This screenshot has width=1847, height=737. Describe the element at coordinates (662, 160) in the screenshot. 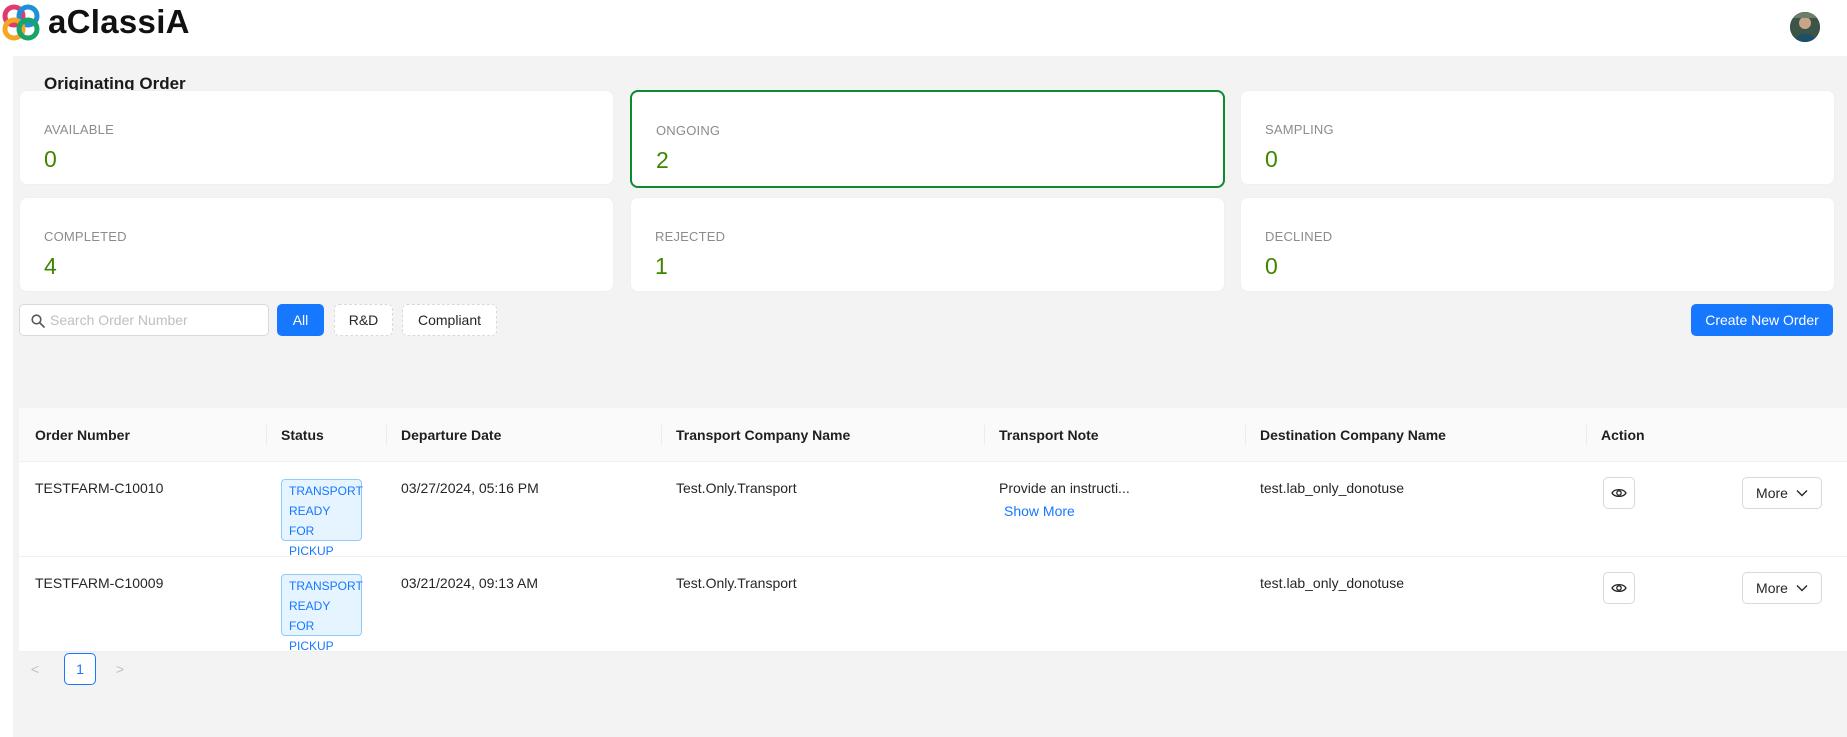

I see `stat-value: 2` at that location.